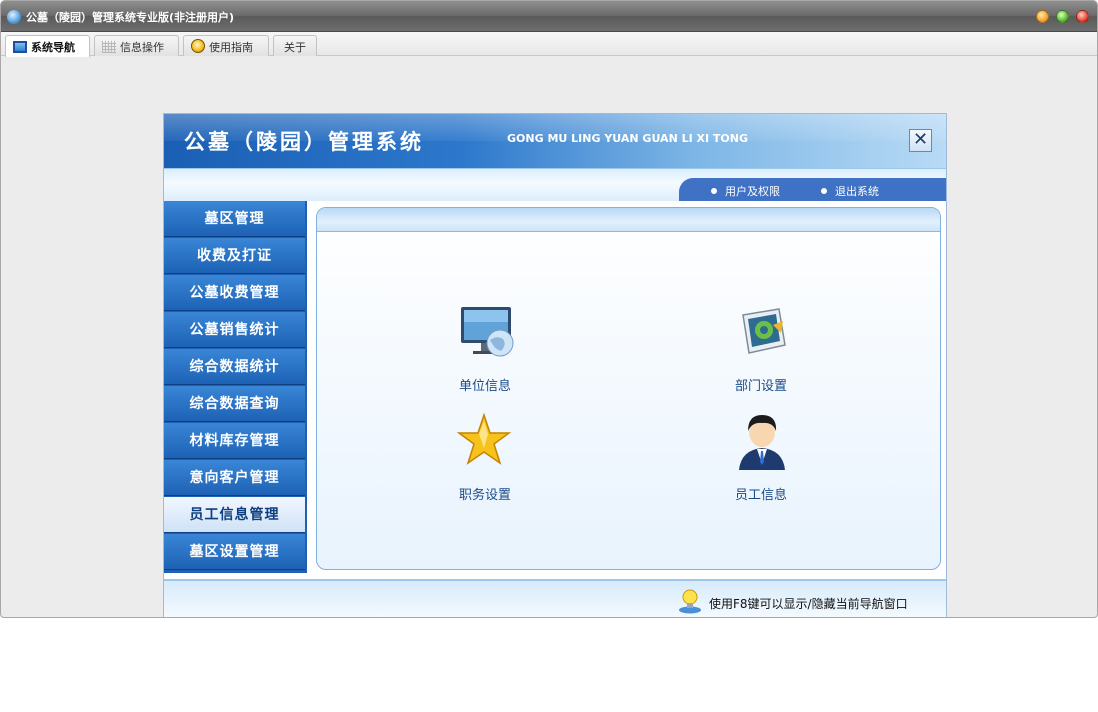 The image size is (1098, 712). Describe the element at coordinates (1042, 16) in the screenshot. I see `minimize-button` at that location.